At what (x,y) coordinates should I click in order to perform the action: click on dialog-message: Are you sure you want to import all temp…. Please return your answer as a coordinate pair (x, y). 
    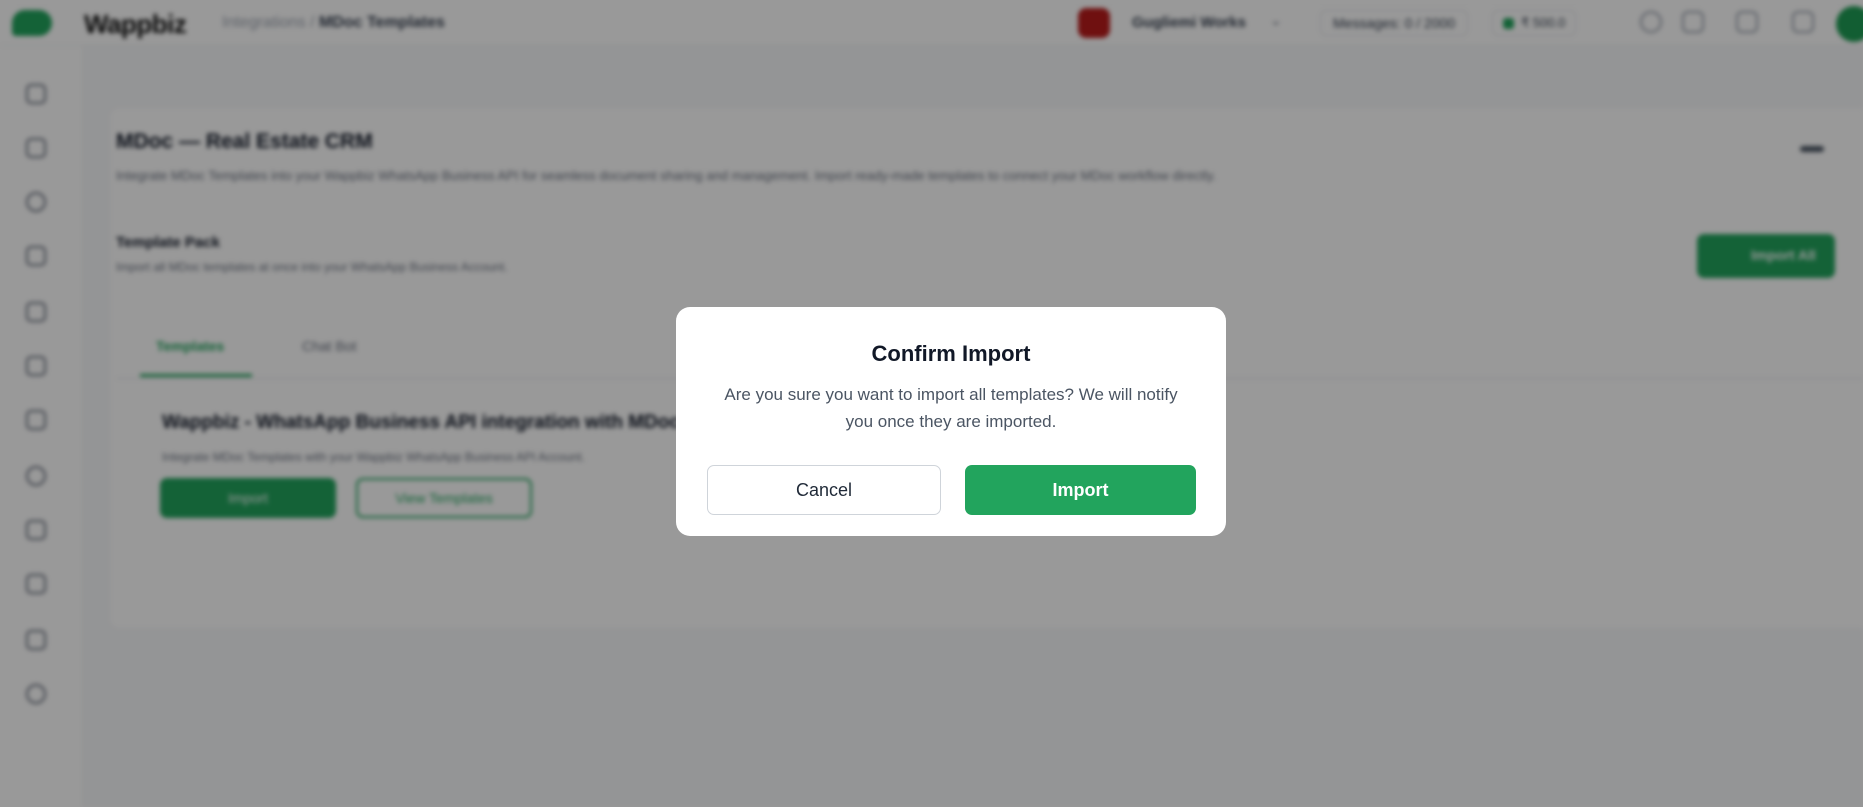
    Looking at the image, I should click on (951, 408).